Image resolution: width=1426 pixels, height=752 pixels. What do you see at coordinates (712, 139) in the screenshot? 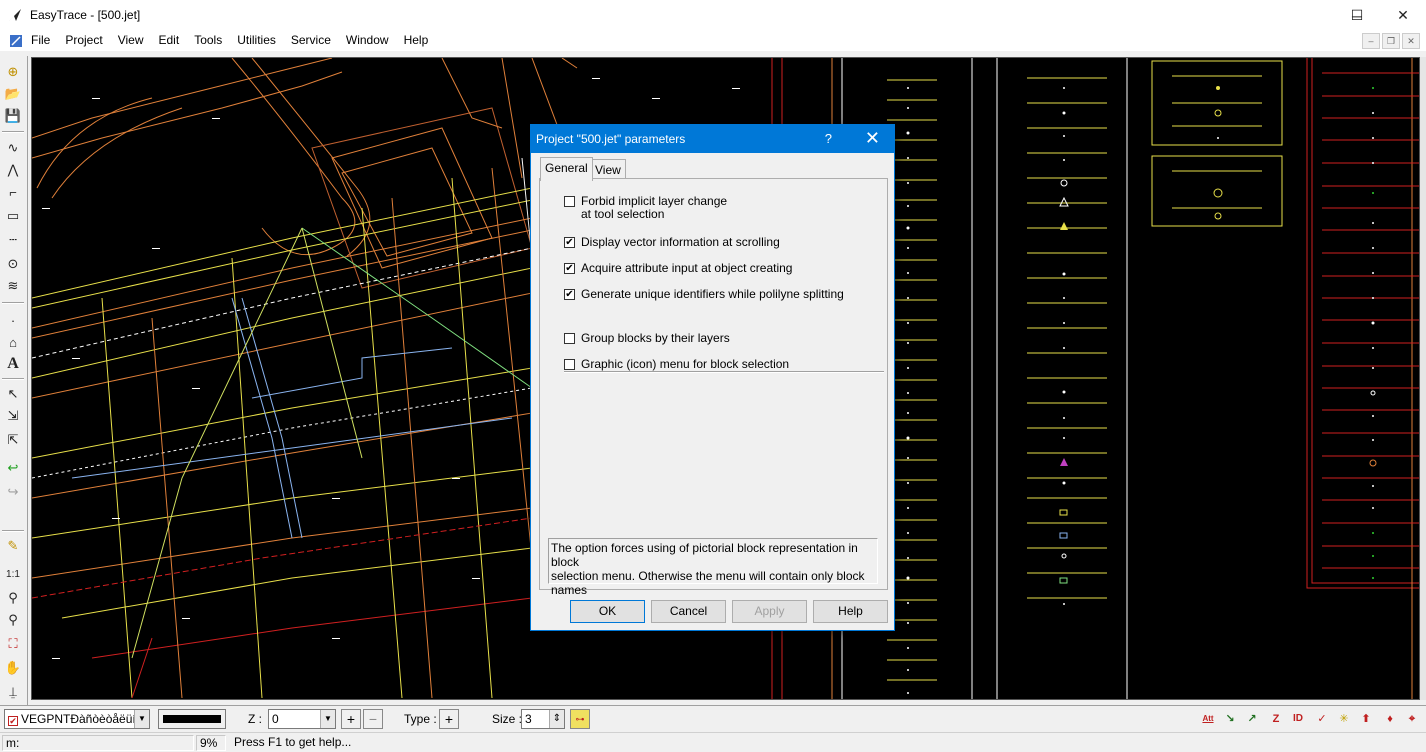
I see `dialog-title-bar: Project "500.jet" parameters ? ✕` at bounding box center [712, 139].